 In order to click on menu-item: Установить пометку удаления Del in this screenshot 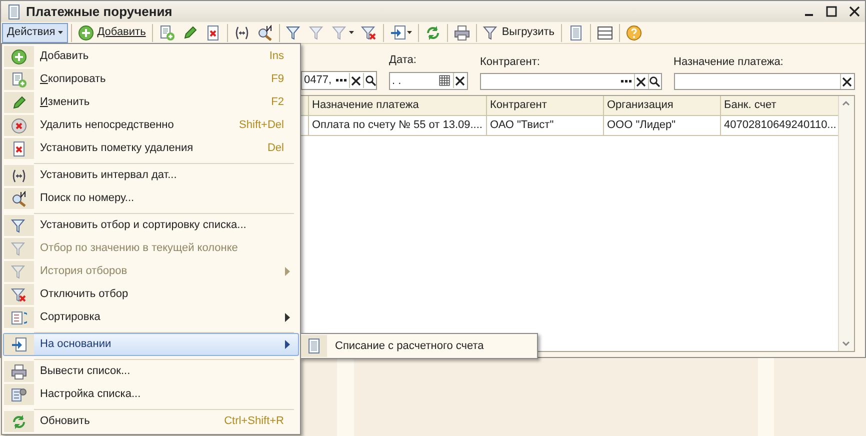, I will do `click(151, 148)`.